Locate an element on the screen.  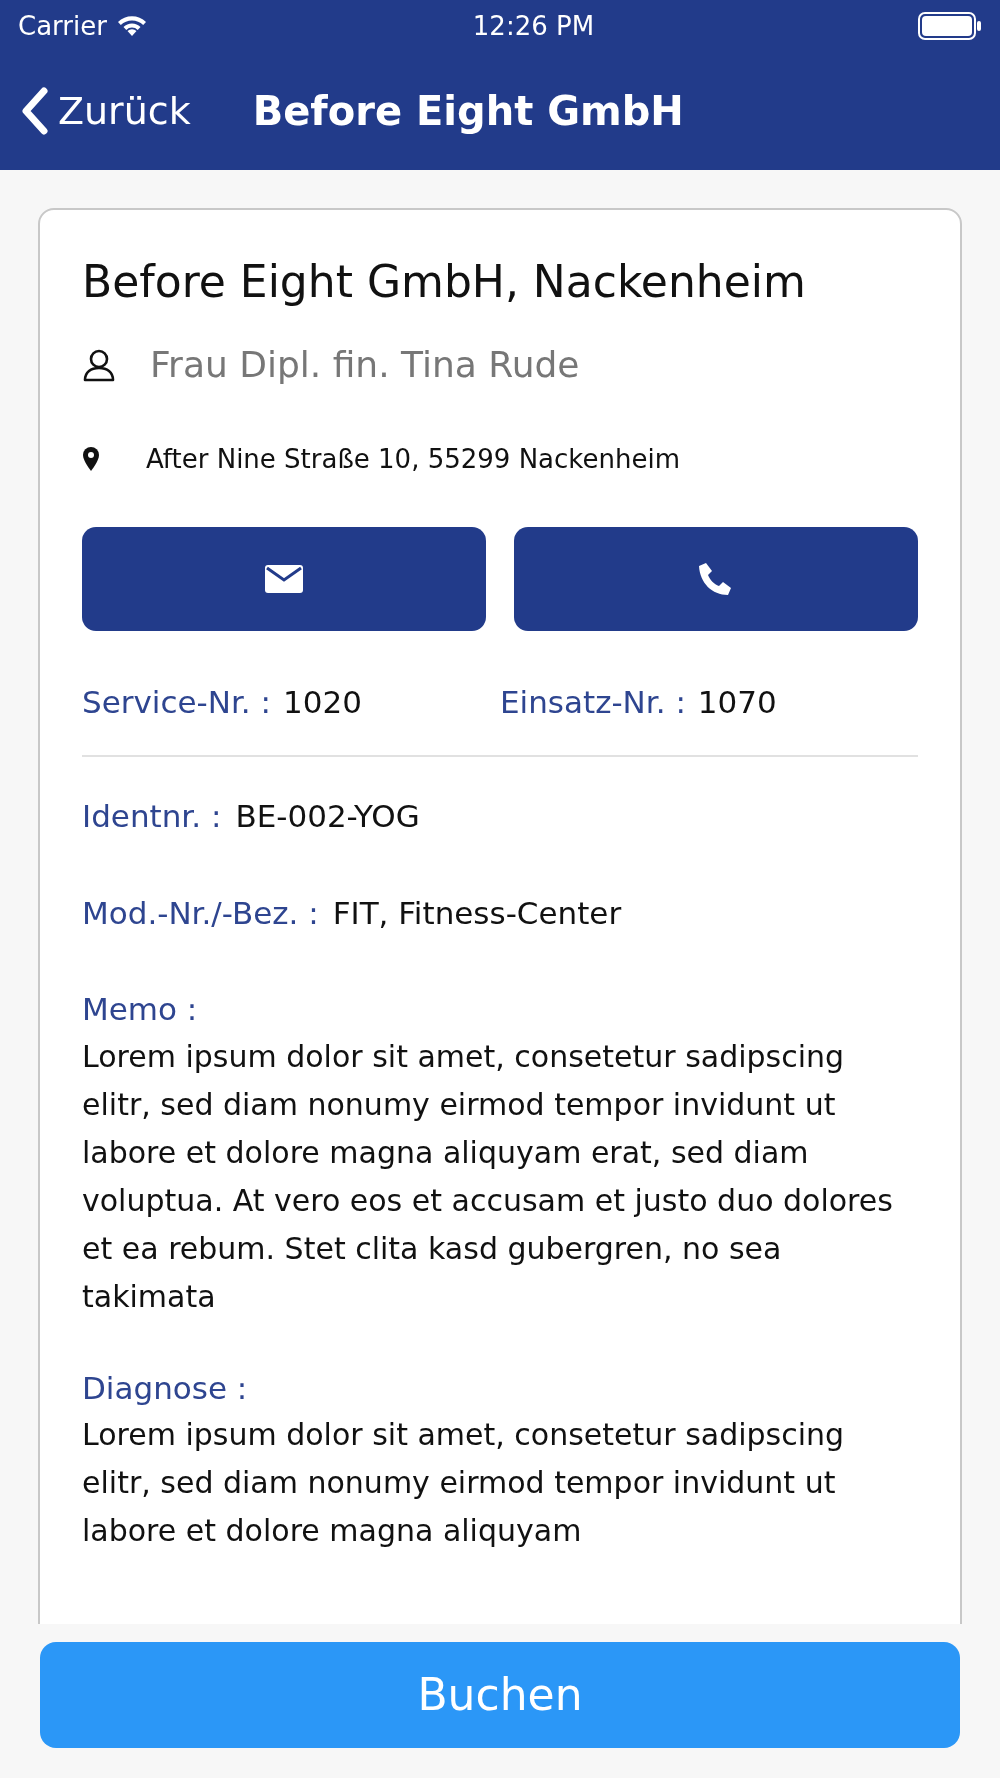
back-button: Zurück is located at coordinates (105, 111).